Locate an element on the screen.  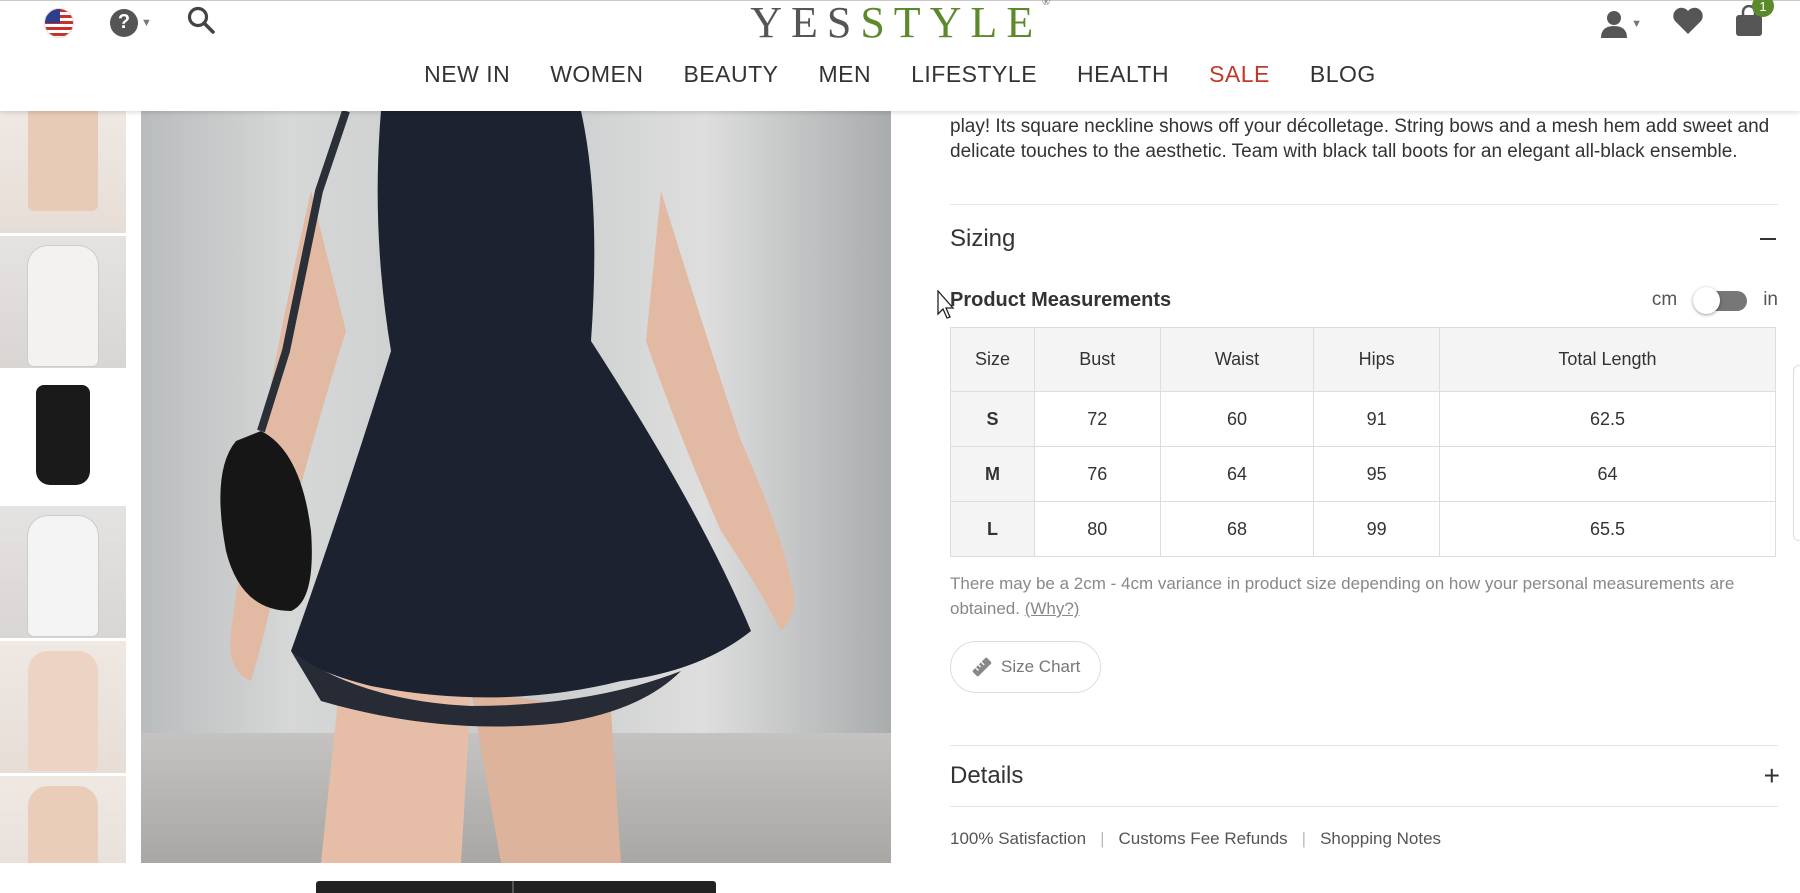
header-right-tools: ▼ 1 is located at coordinates (1687, 21).